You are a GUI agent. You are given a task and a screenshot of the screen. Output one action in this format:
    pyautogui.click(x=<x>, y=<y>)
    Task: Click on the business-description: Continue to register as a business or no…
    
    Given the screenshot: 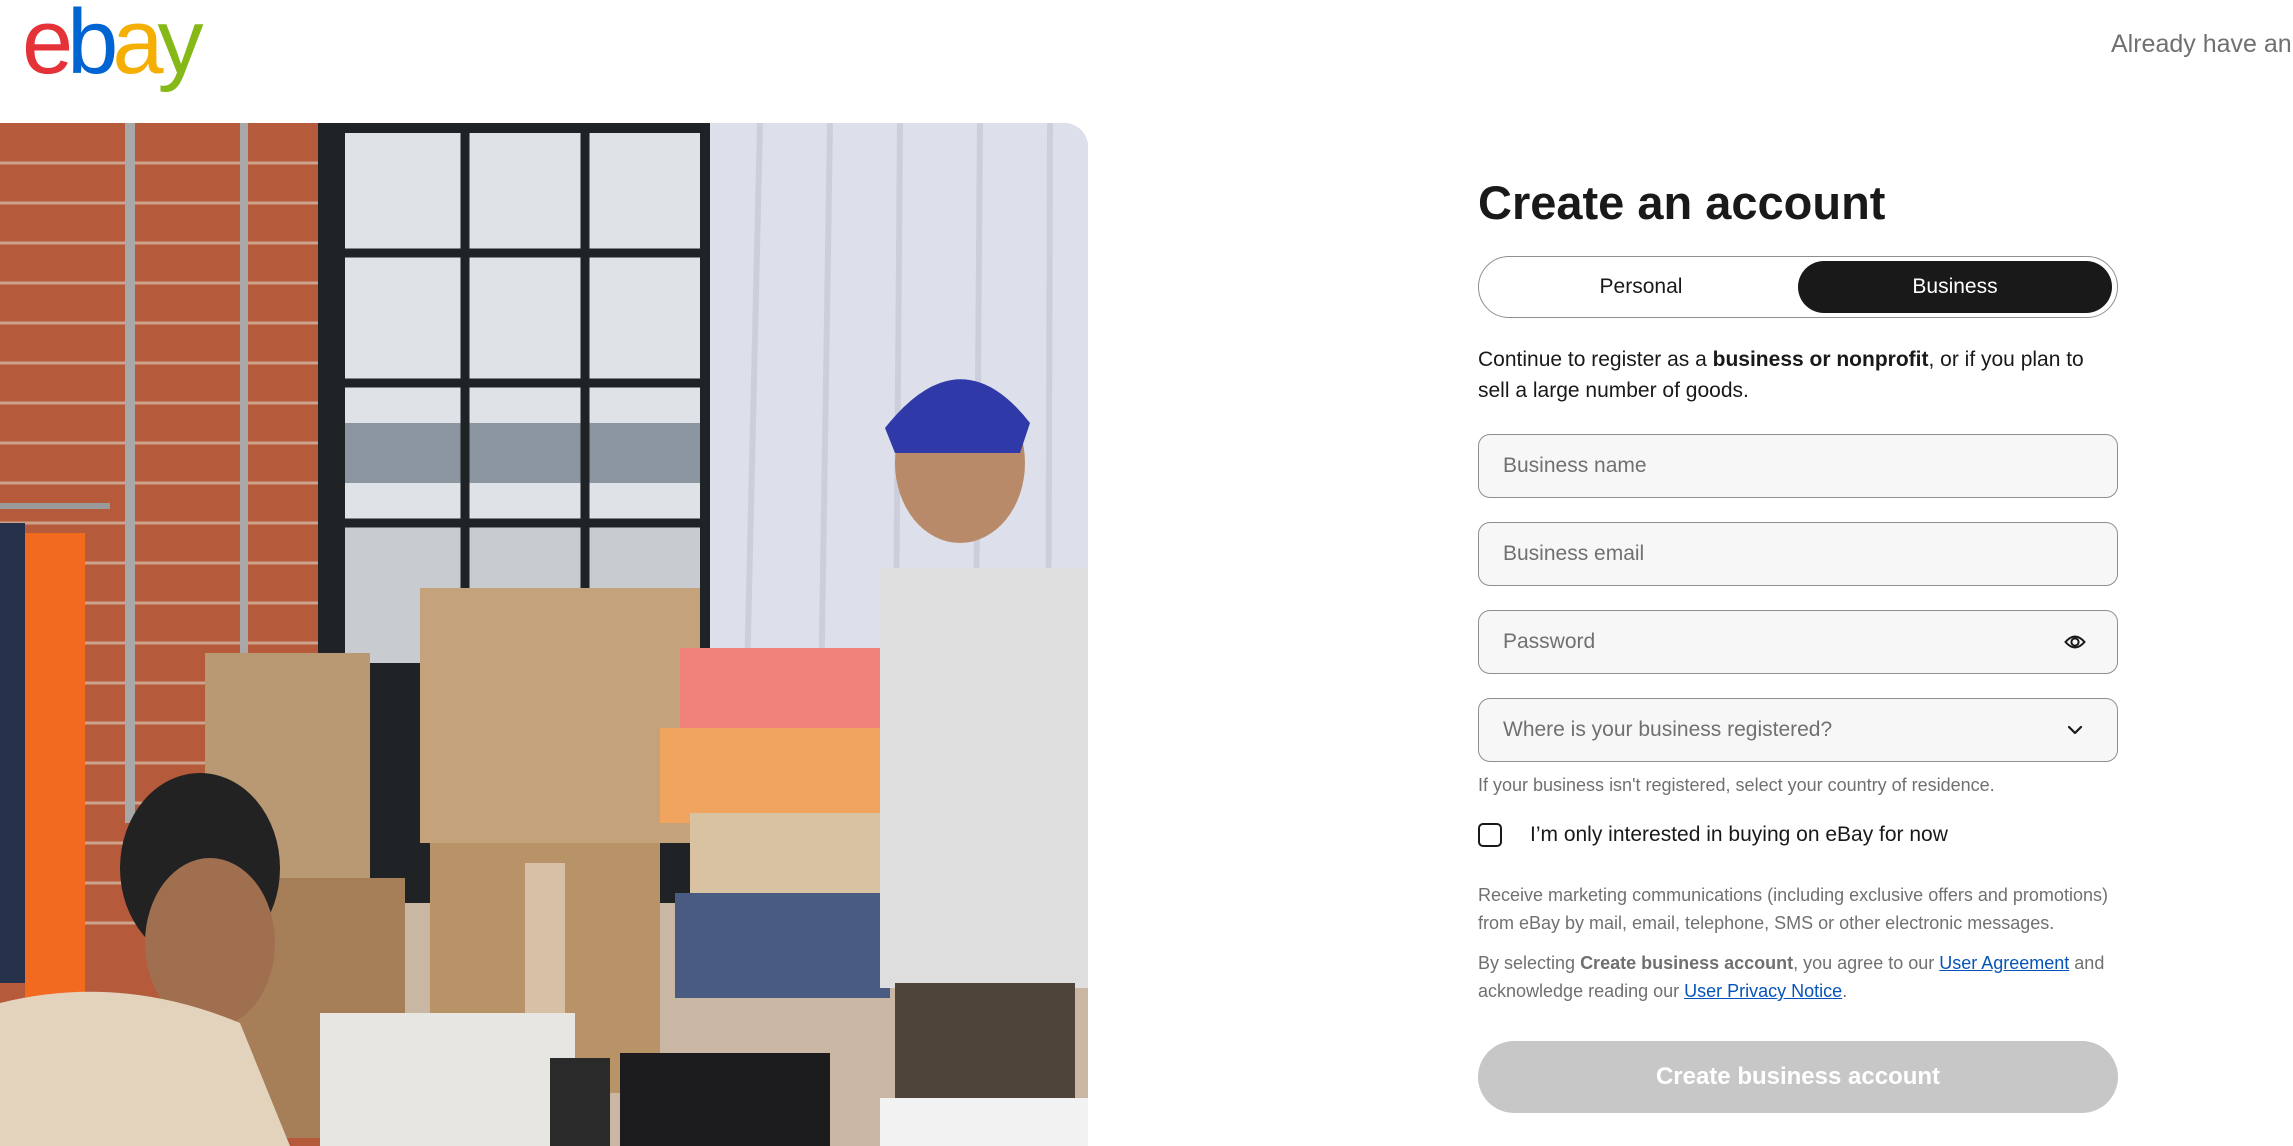 What is the action you would take?
    pyautogui.click(x=1798, y=375)
    